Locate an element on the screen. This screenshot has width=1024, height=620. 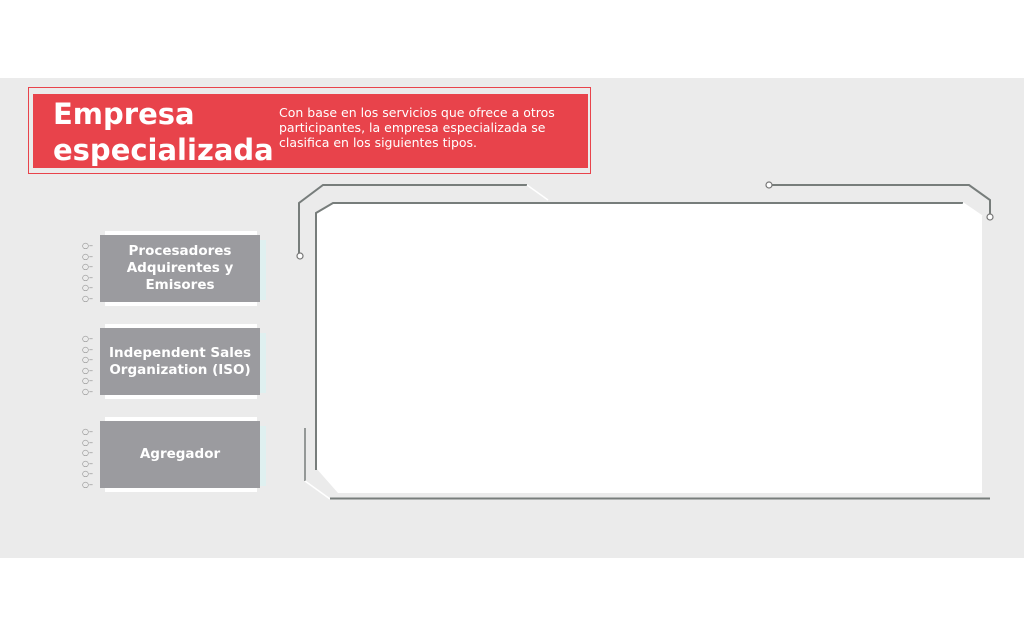
category-agregador: ○– ○– ○– ○– ○– ○– Agregador is located at coordinates (174, 456).